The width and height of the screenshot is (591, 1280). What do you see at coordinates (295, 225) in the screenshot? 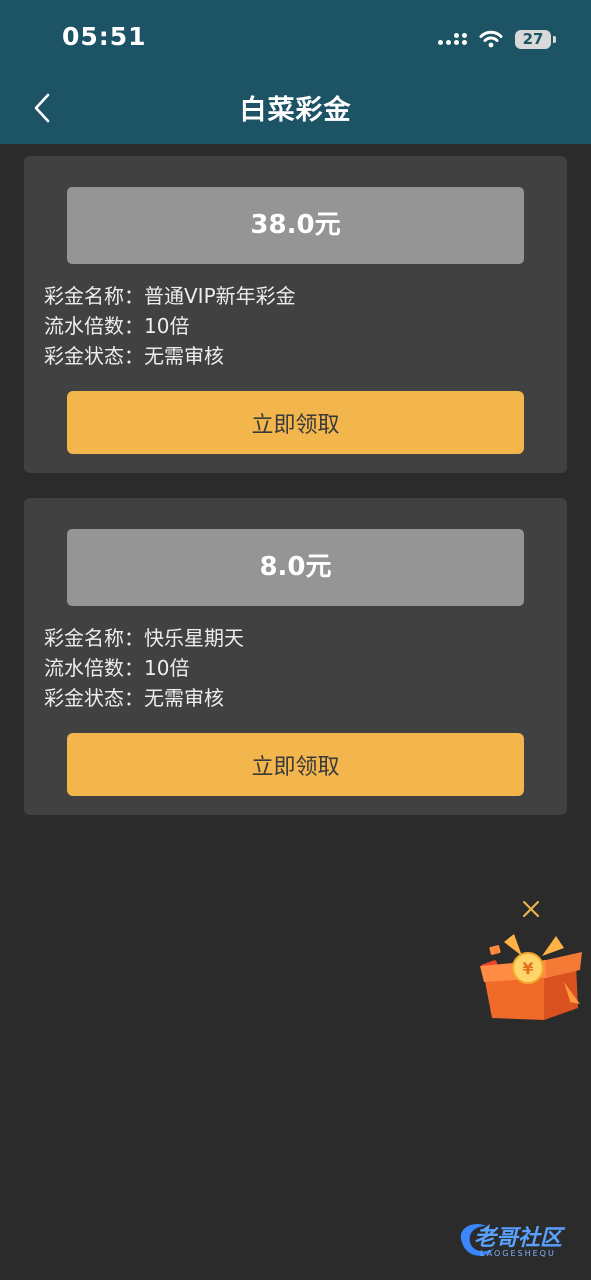
I see `bonus-amount: 38.0元` at bounding box center [295, 225].